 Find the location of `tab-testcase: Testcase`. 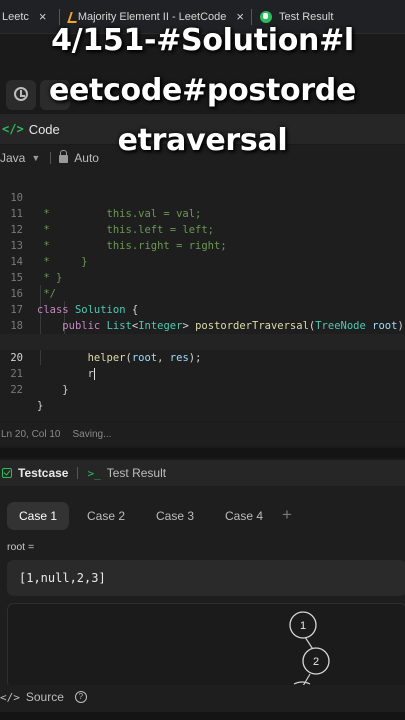

tab-testcase: Testcase is located at coordinates (43, 473).